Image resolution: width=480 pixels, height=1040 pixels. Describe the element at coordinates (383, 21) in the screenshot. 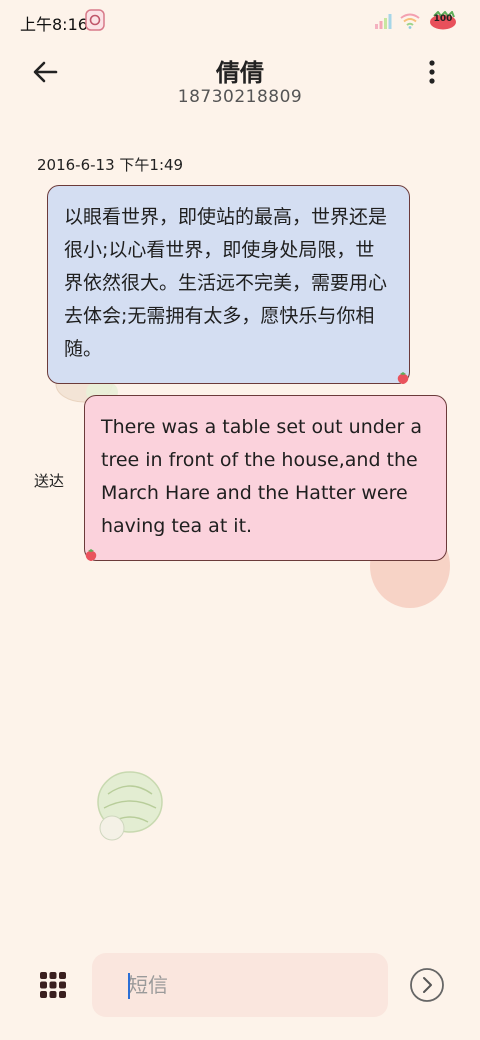

I see `signal-icon` at that location.